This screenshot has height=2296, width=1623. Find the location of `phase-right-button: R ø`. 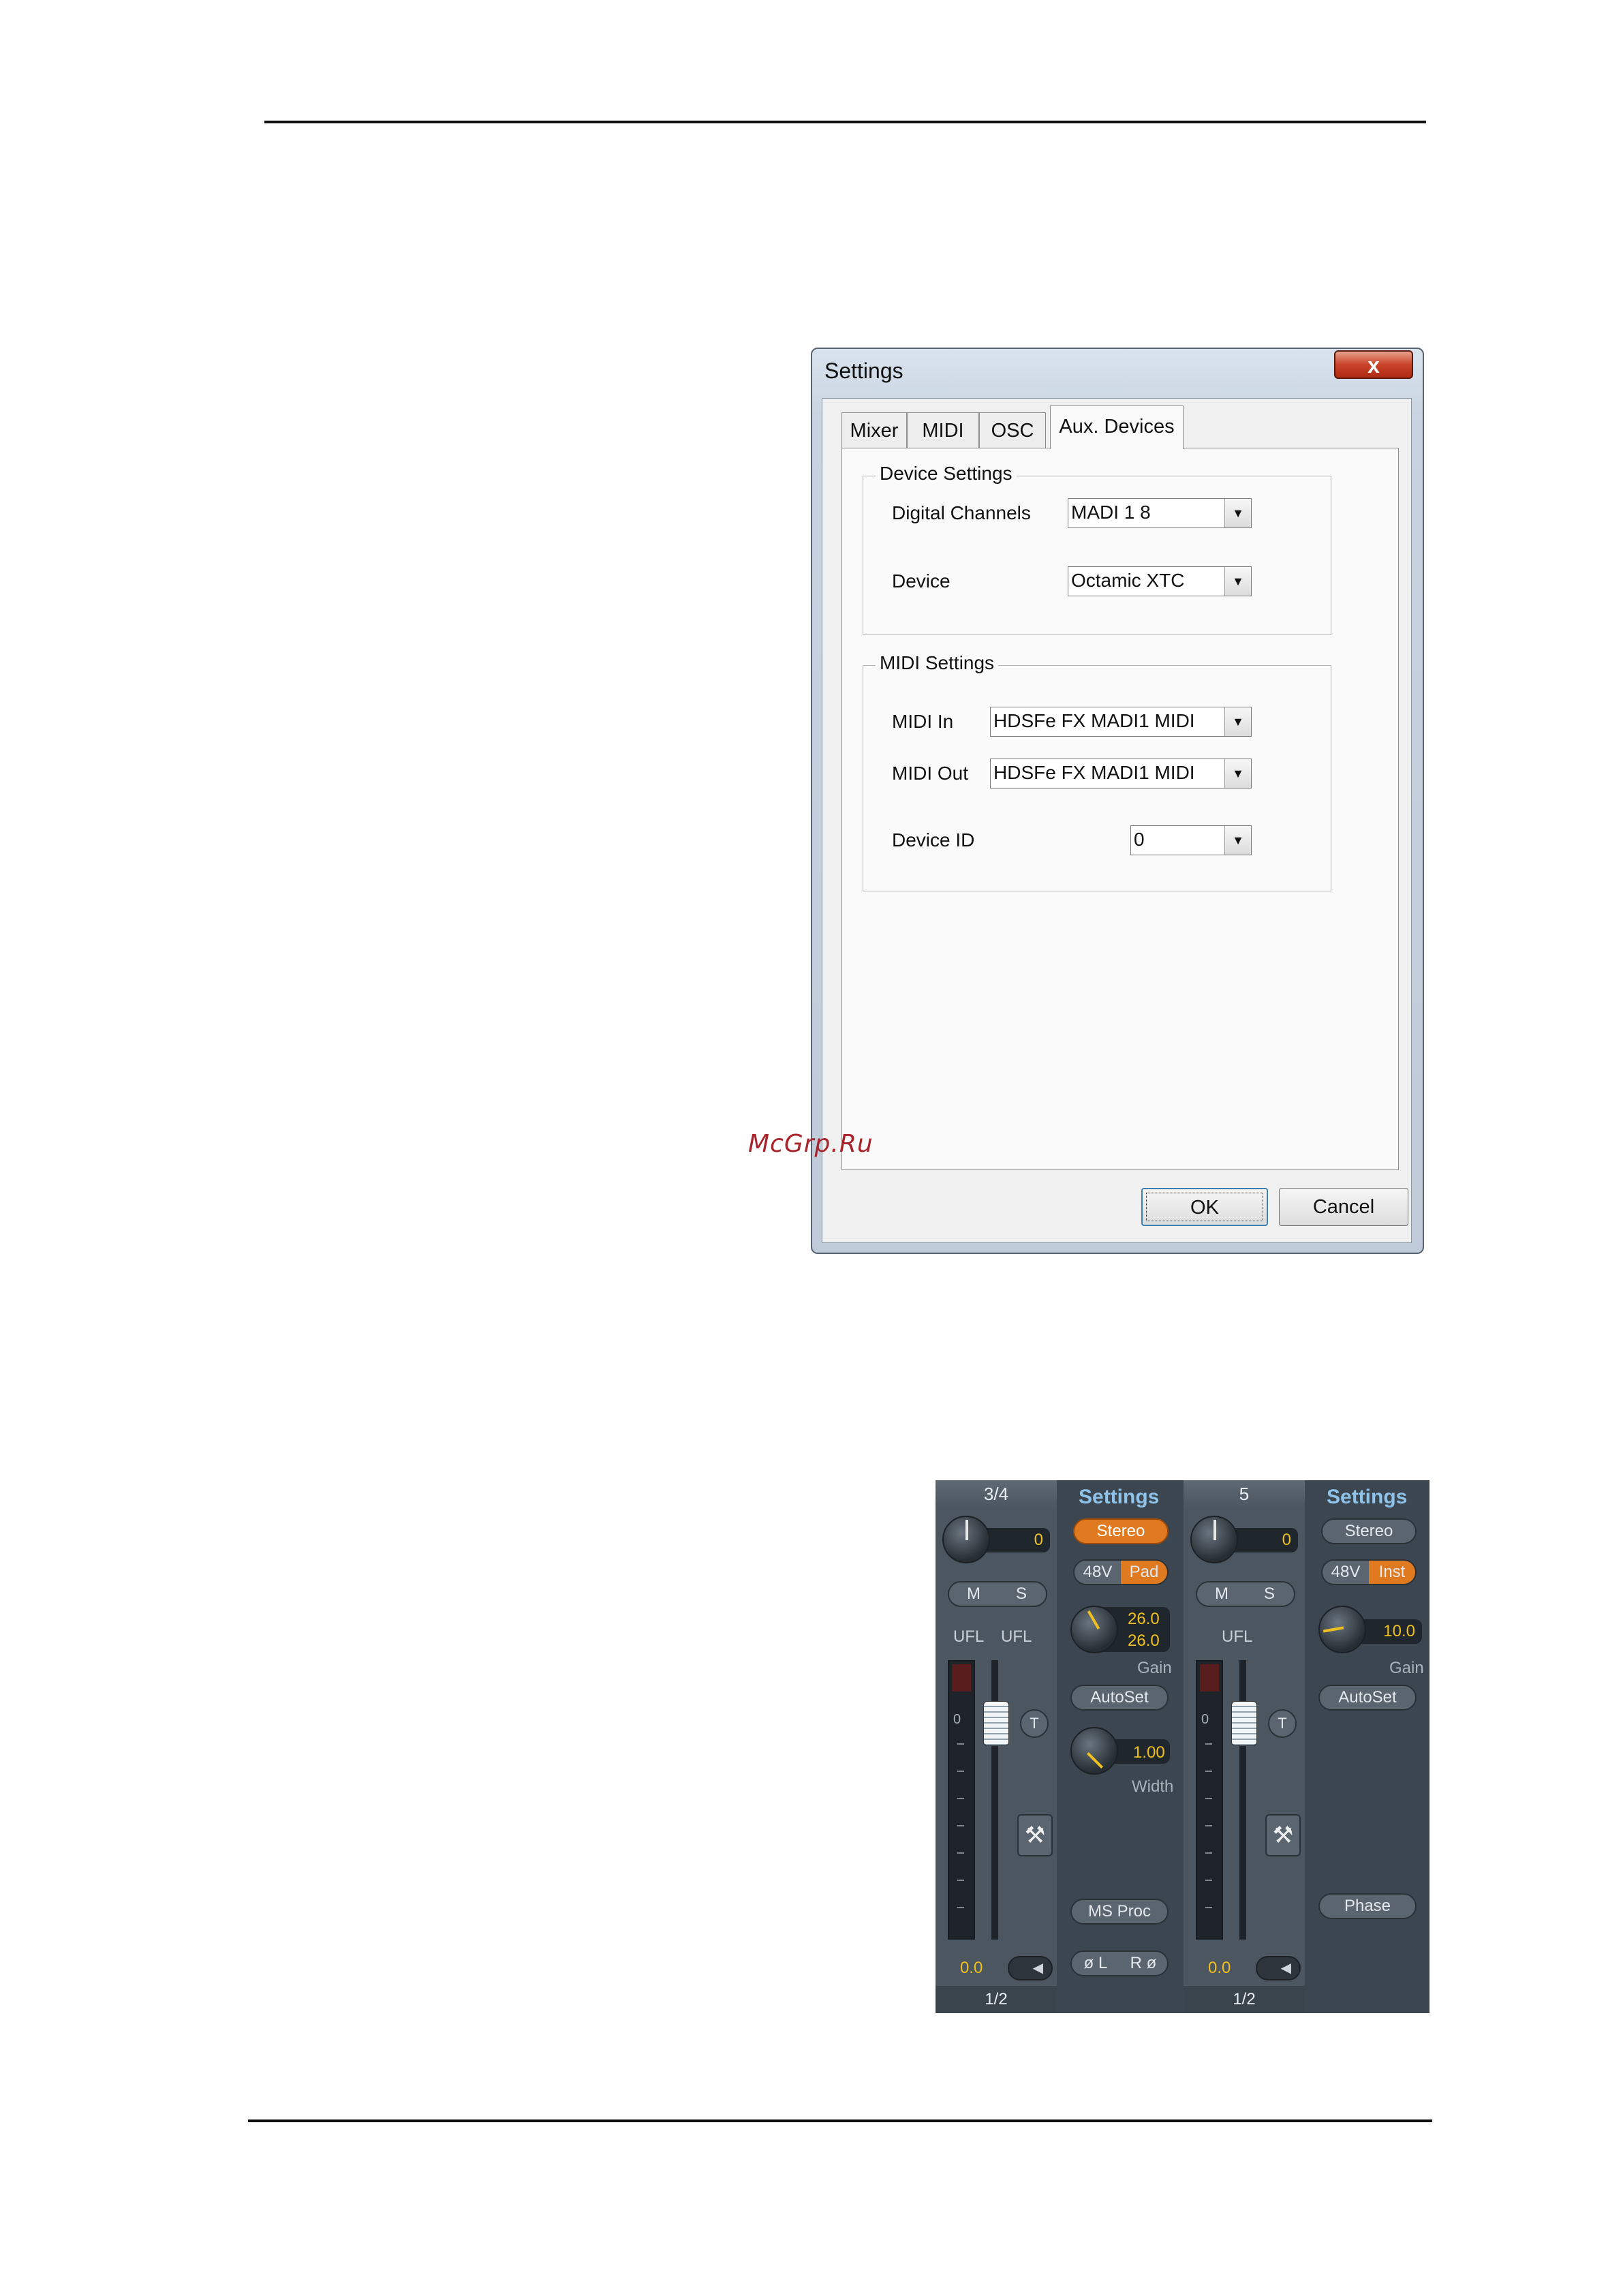

phase-right-button: R ø is located at coordinates (1143, 1963).